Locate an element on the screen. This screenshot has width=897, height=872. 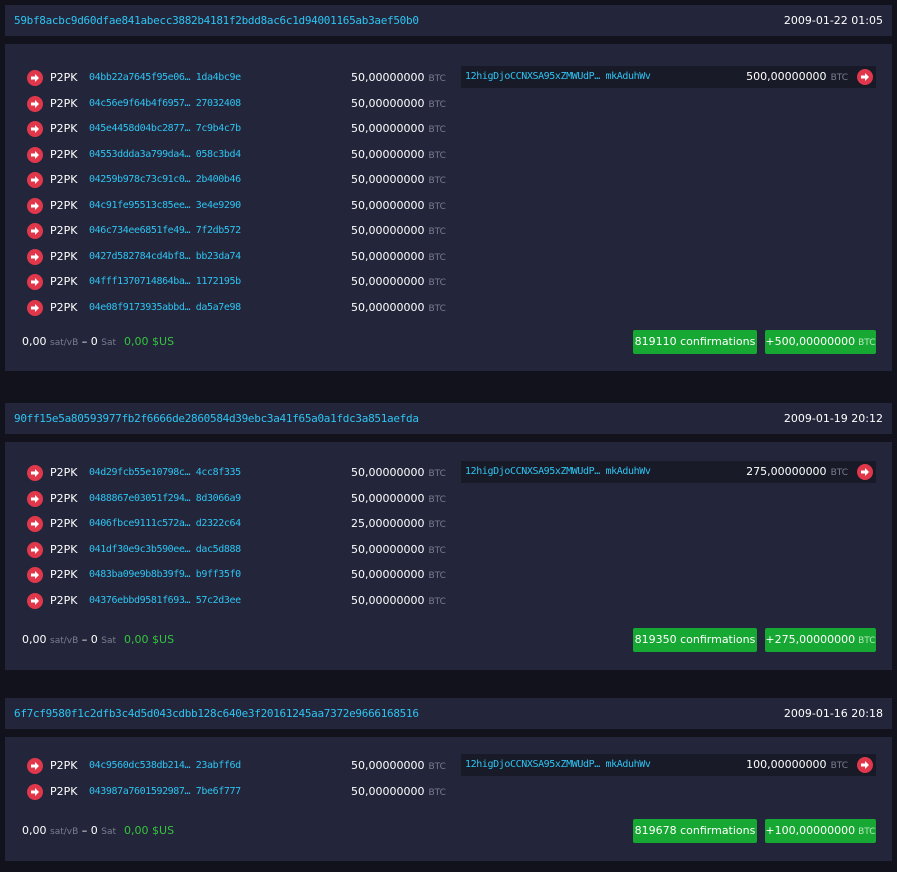
total-unit: BTC is located at coordinates (867, 641).